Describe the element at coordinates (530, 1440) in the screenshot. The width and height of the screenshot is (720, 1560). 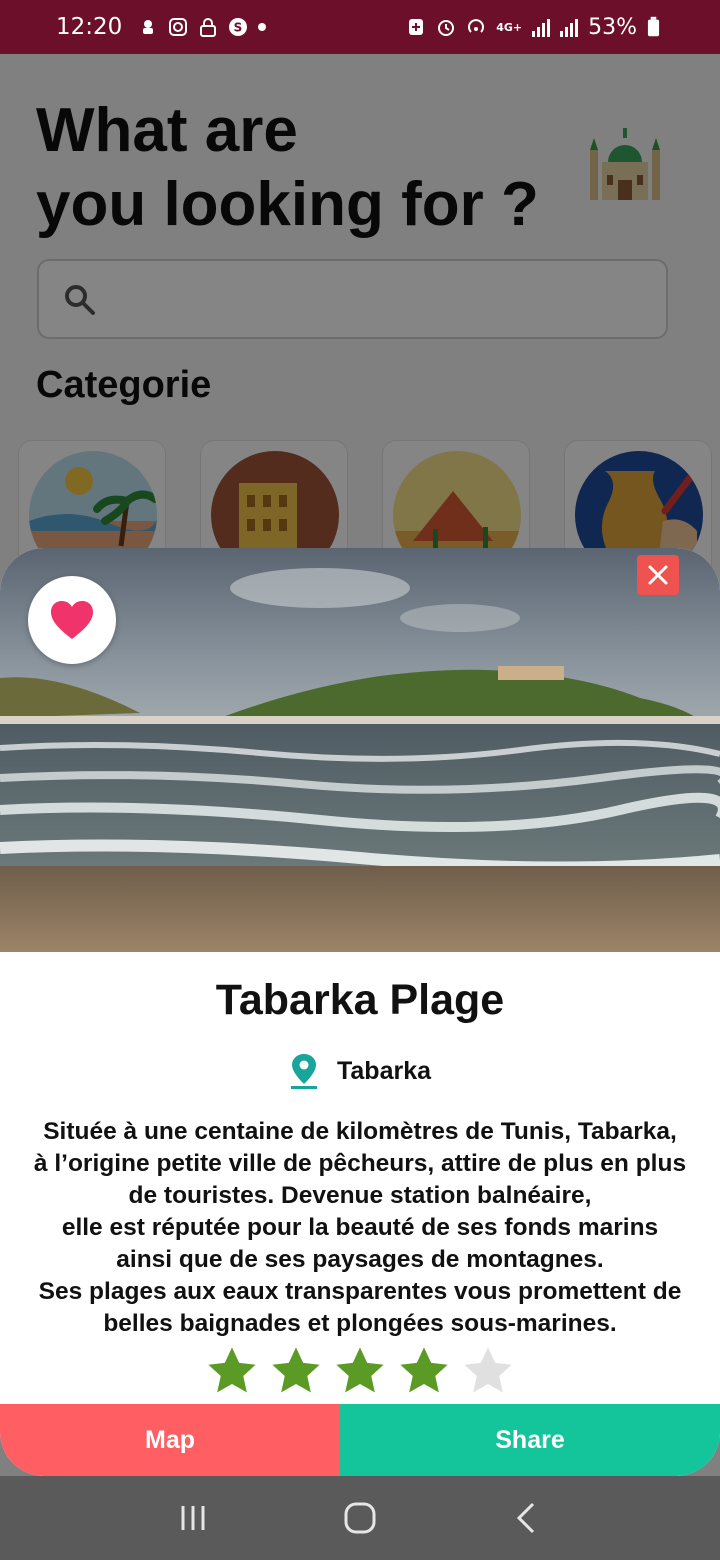
I see `share-button: Share` at that location.